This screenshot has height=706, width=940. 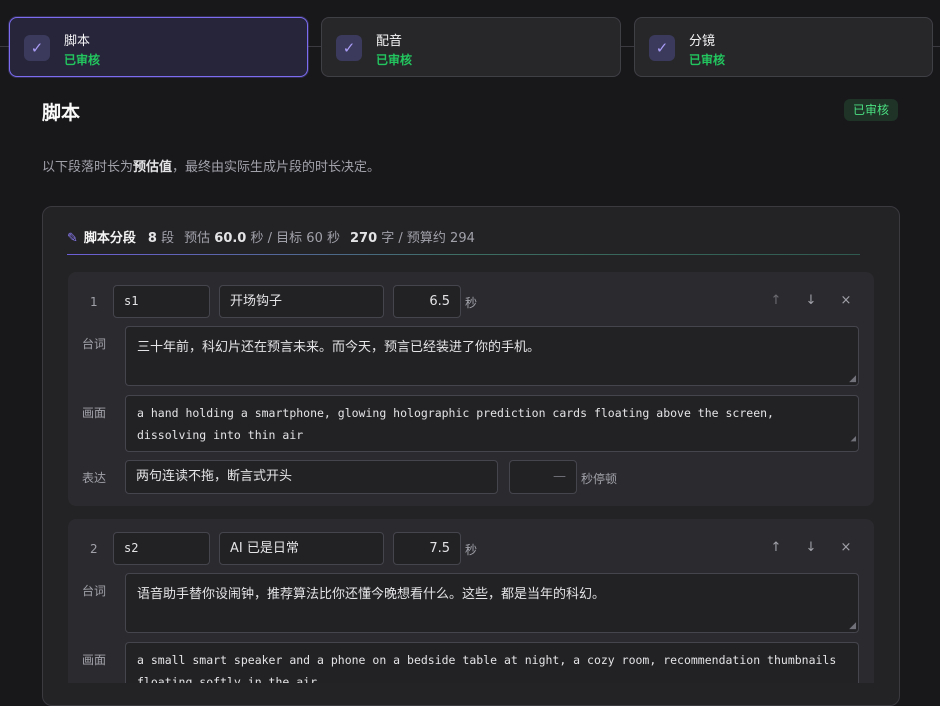 I want to click on workflow-steps: ✓ 脚本 已审核 ✓ 配音 已审核 ✓ 分镜 已审核, so click(x=470, y=47).